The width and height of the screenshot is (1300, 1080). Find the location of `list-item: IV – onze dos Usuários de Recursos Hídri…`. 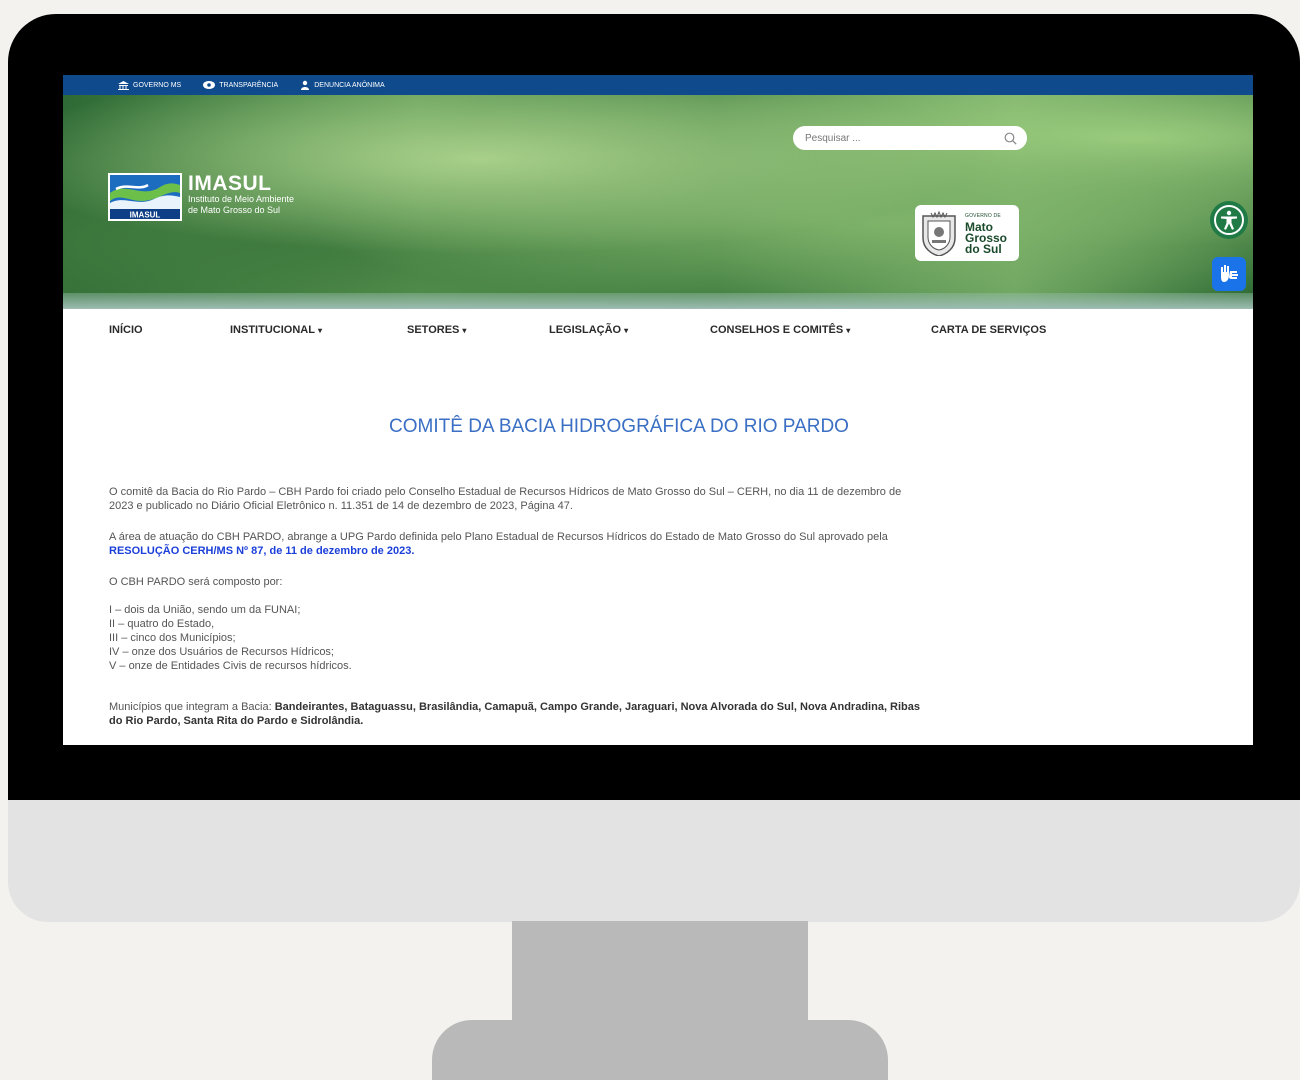

list-item: IV – onze dos Usuários de Recursos Hídri… is located at coordinates (221, 652).